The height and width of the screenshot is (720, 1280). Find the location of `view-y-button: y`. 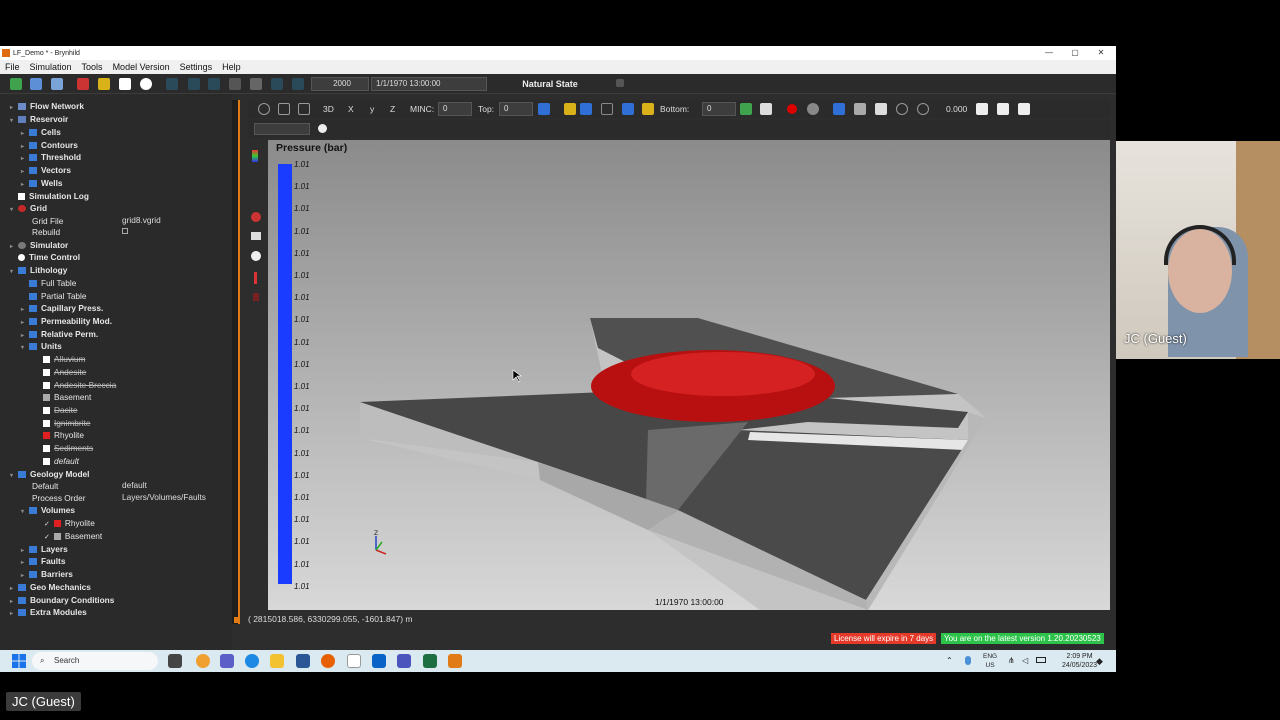

view-y-button: y is located at coordinates (372, 109).